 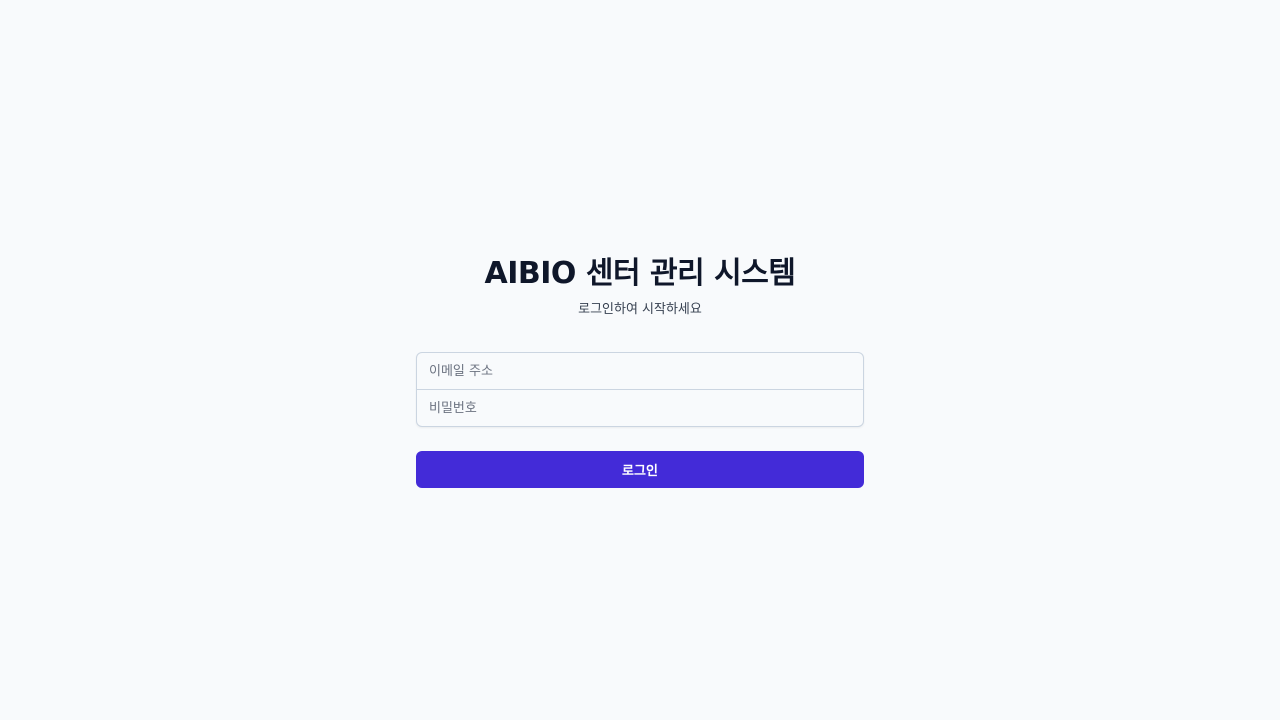 I want to click on page-title: AIBIO 센터 관리 시스템, so click(x=640, y=273).